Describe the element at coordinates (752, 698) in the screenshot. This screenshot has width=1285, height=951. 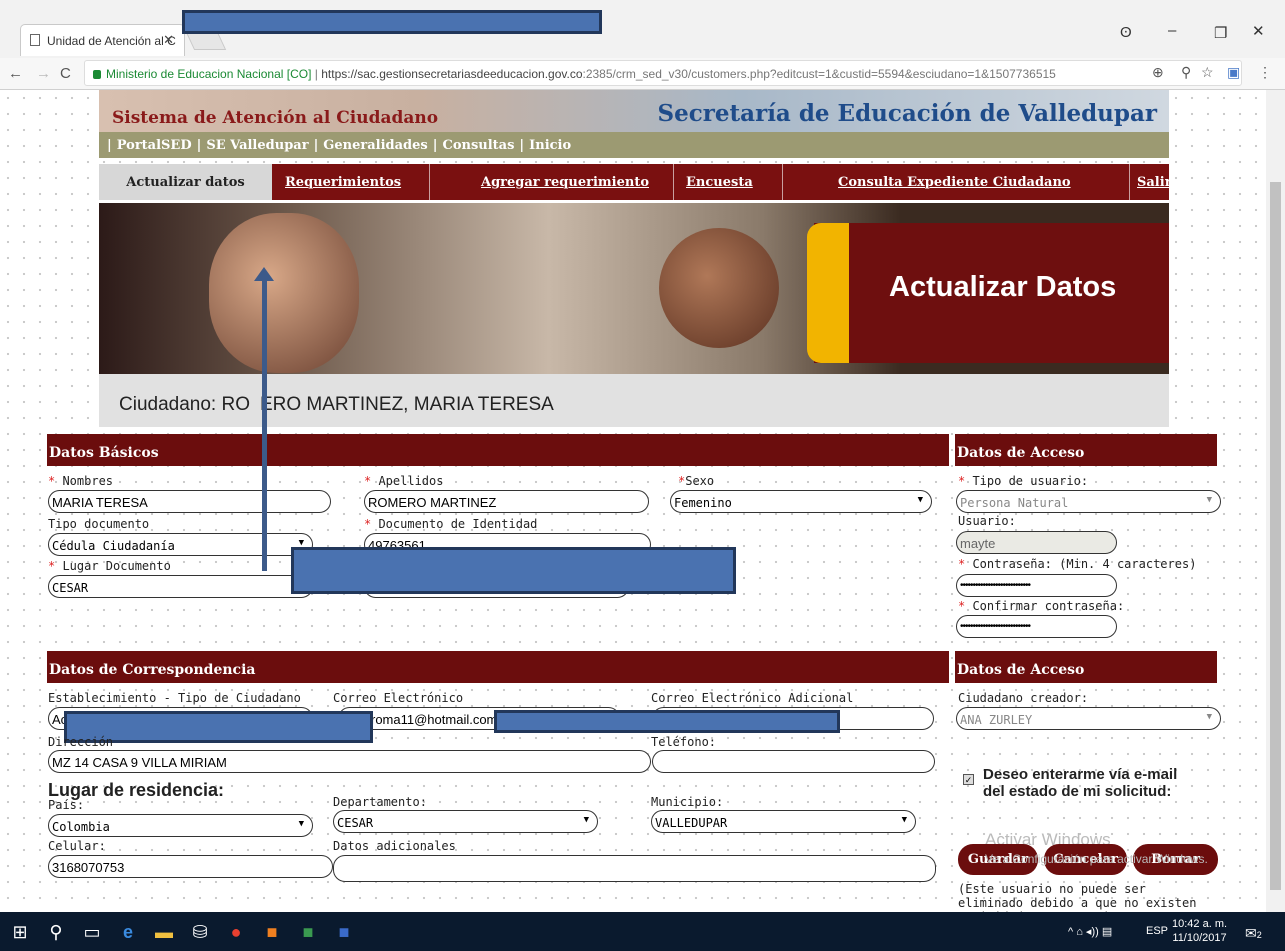
I see `correo-adicional-label: Correo Electrónico Adicional` at that location.